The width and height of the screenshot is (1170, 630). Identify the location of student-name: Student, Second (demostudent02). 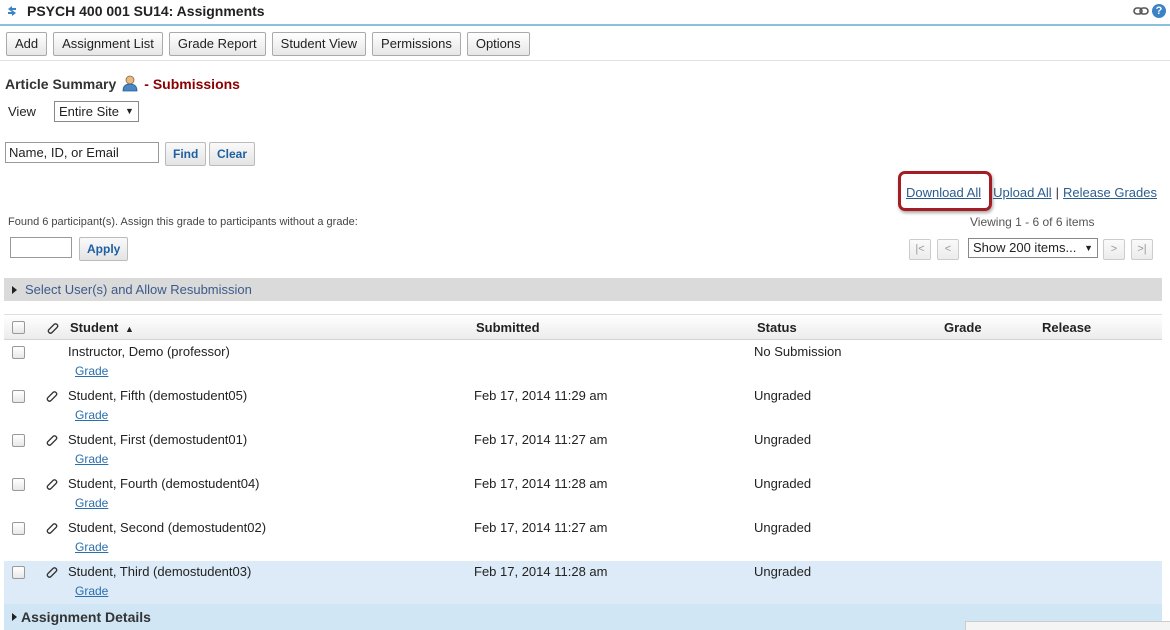
(167, 527).